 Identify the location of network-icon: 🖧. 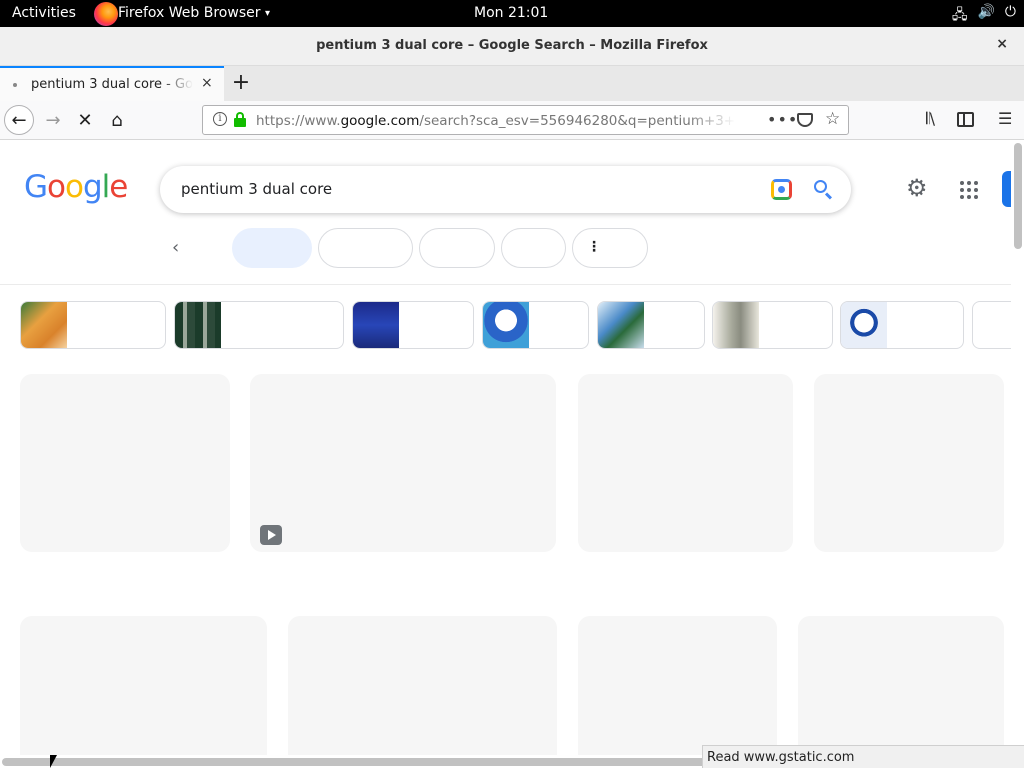
(960, 16).